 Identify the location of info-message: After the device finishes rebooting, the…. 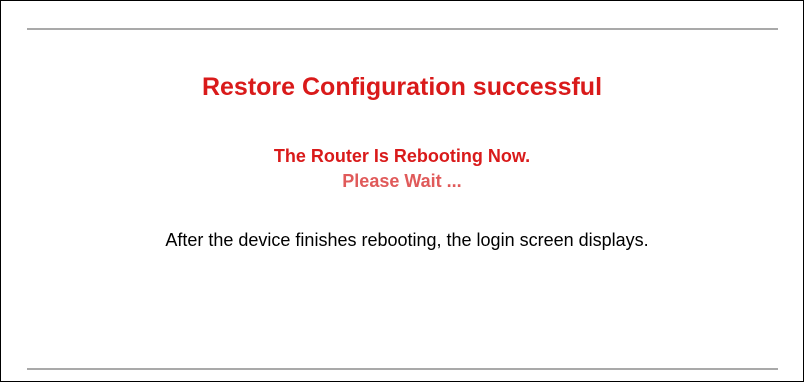
(407, 240).